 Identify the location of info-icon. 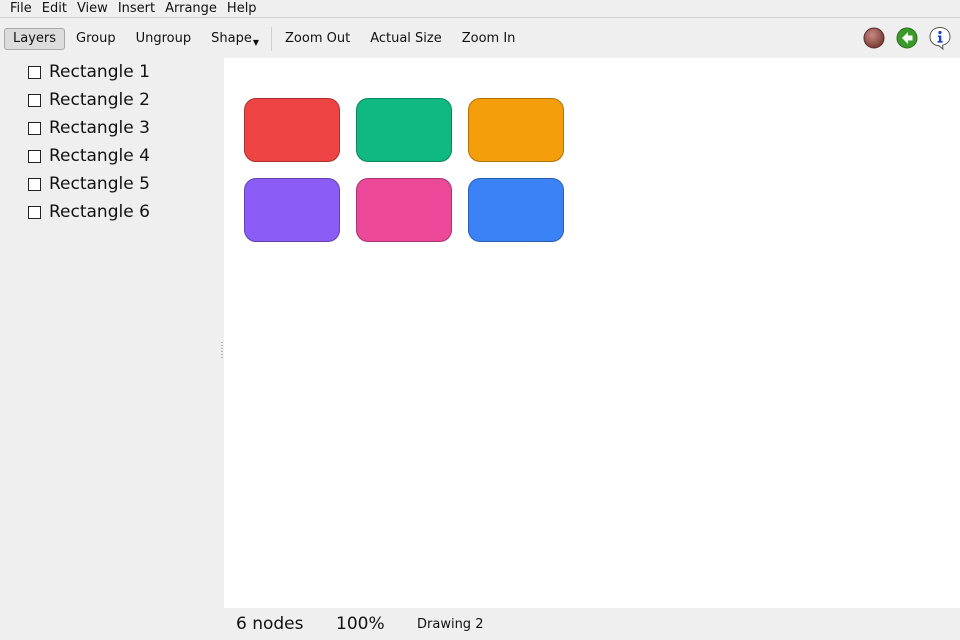
(940, 38).